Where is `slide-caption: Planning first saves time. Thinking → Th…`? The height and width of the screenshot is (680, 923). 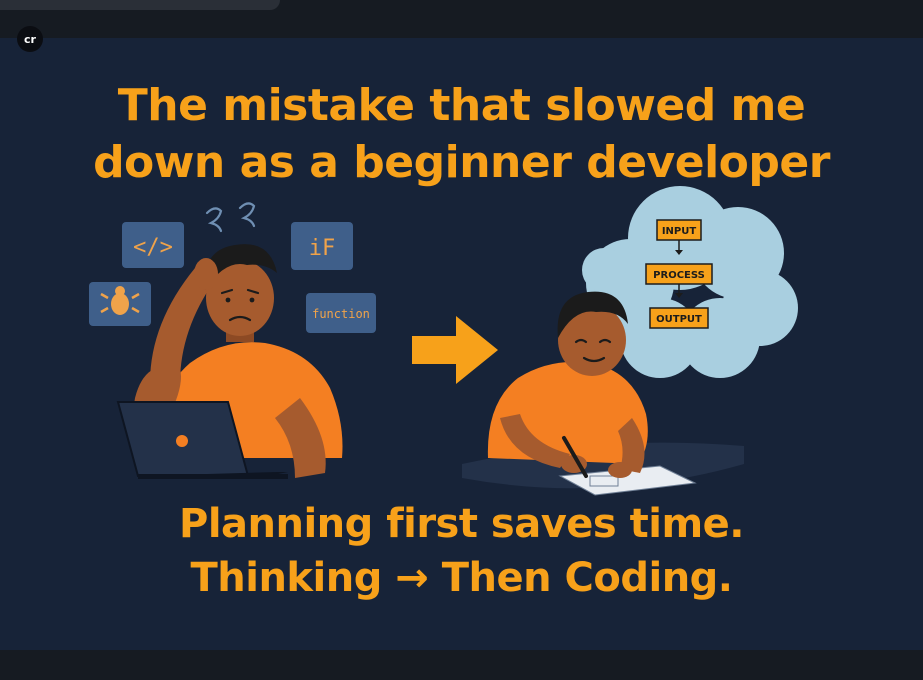
slide-caption: Planning first saves time. Thinking → Th… is located at coordinates (462, 551).